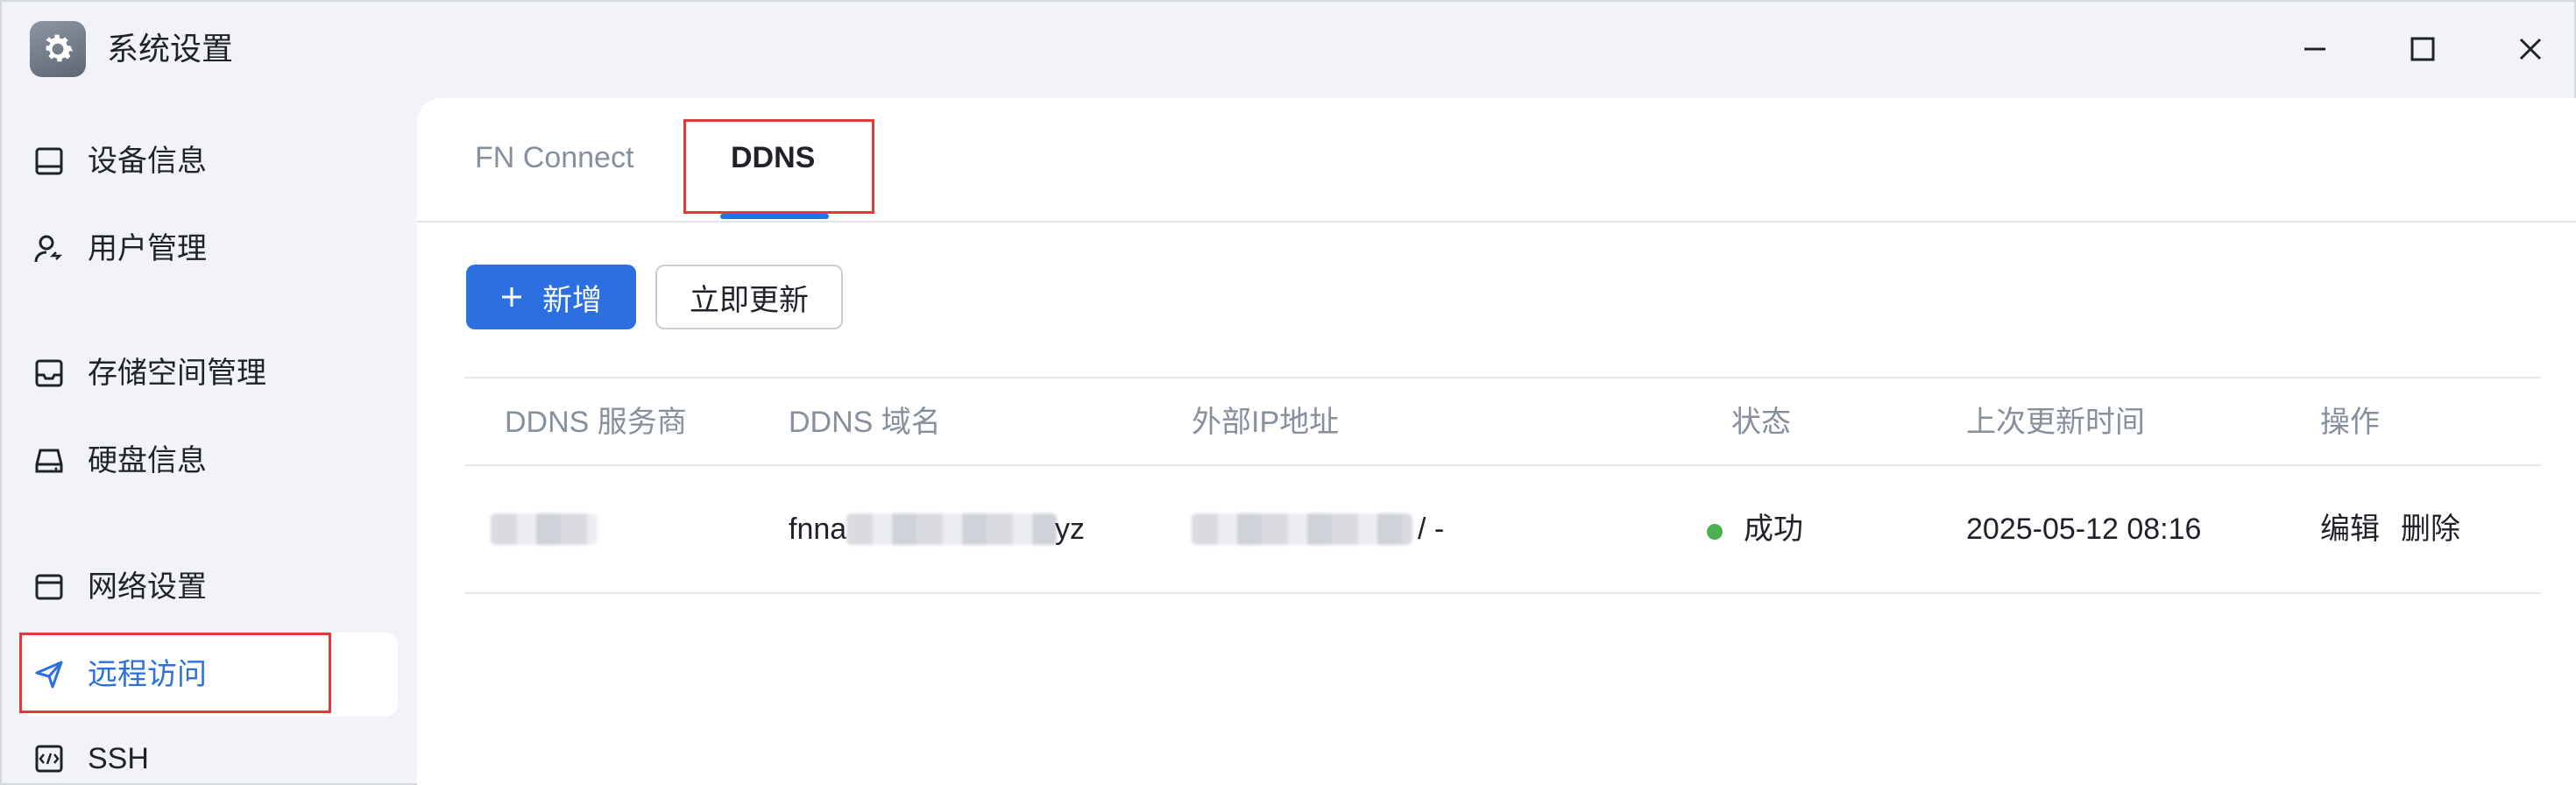 Image resolution: width=2576 pixels, height=785 pixels. I want to click on last-updated: 2025-05-12 08:16, so click(2084, 529).